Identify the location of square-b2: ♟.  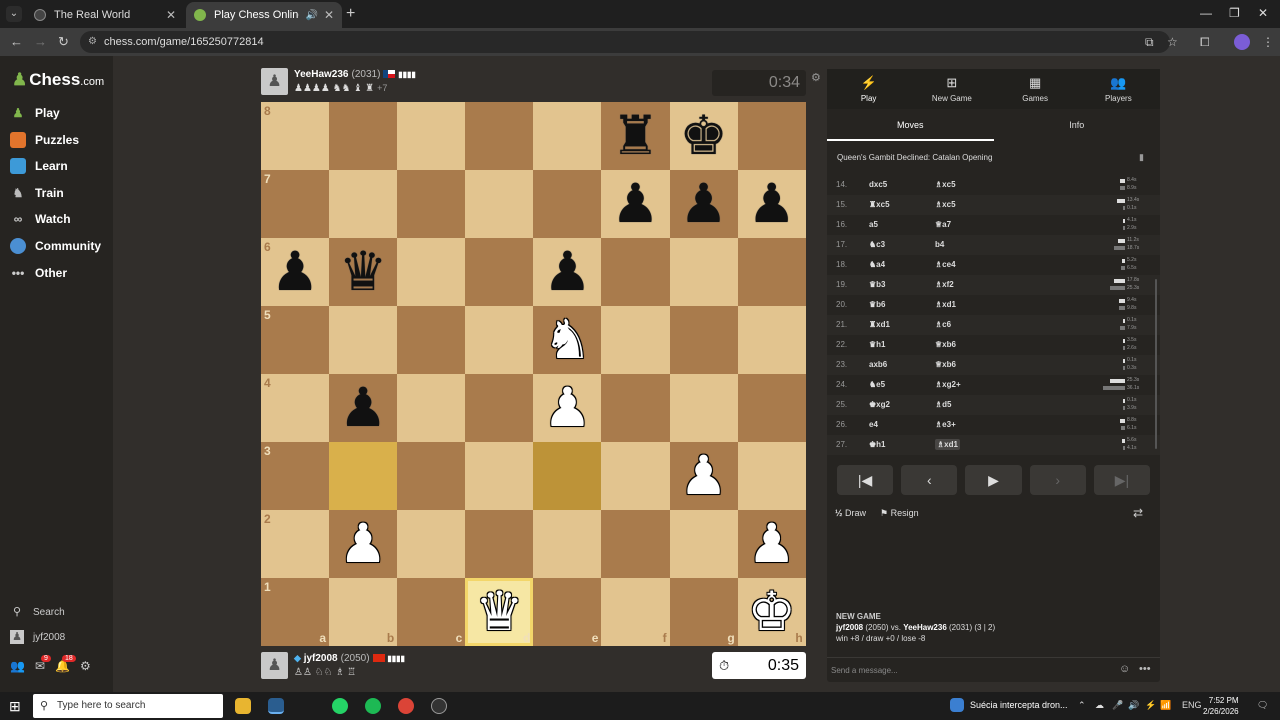
(363, 544).